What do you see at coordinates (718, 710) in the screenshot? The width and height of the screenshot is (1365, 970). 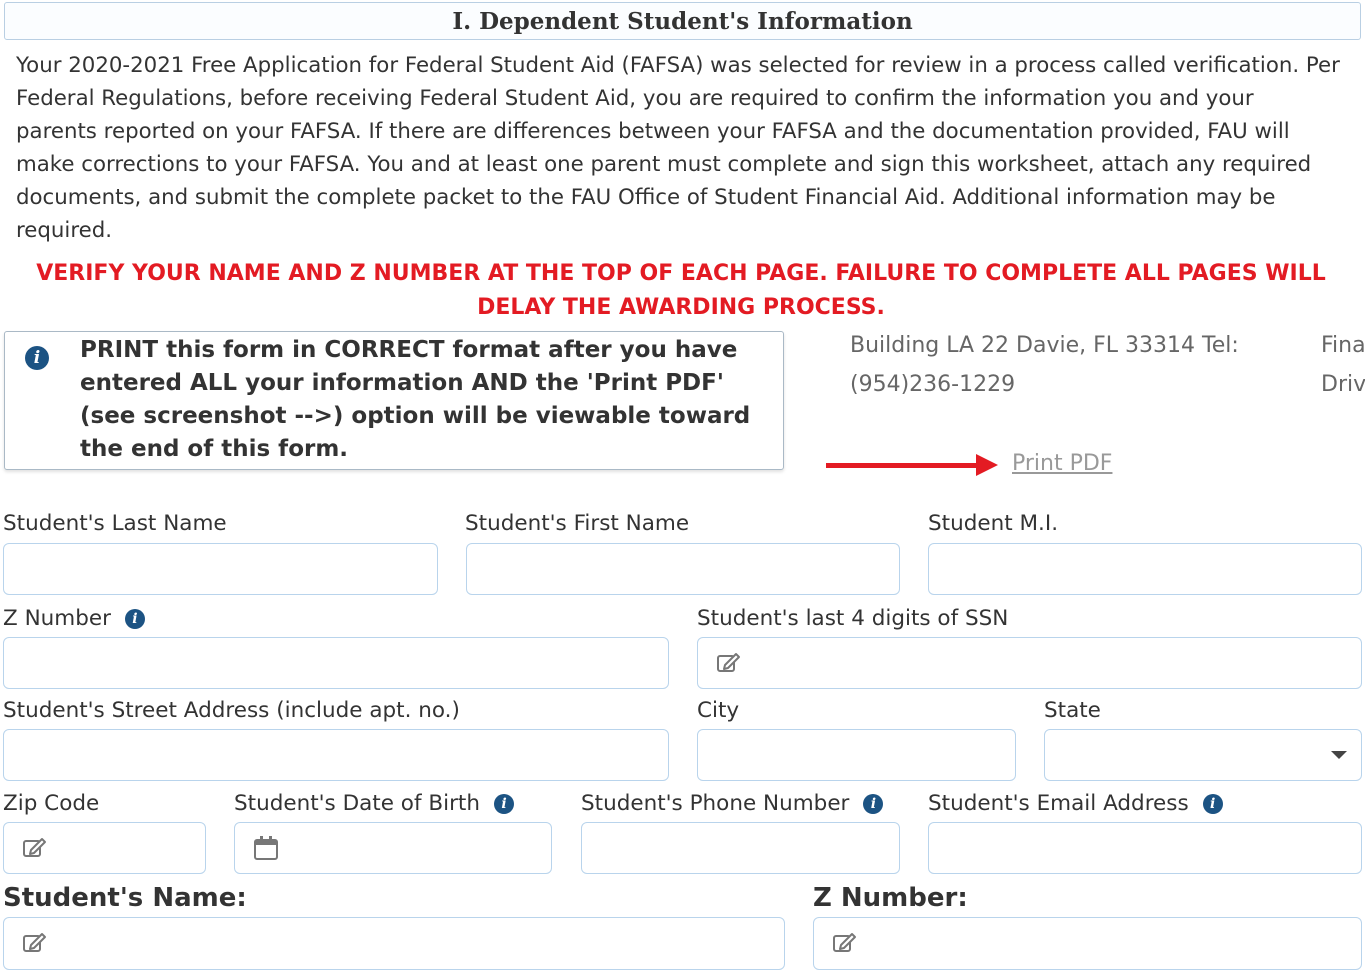 I see `city-label: City` at bounding box center [718, 710].